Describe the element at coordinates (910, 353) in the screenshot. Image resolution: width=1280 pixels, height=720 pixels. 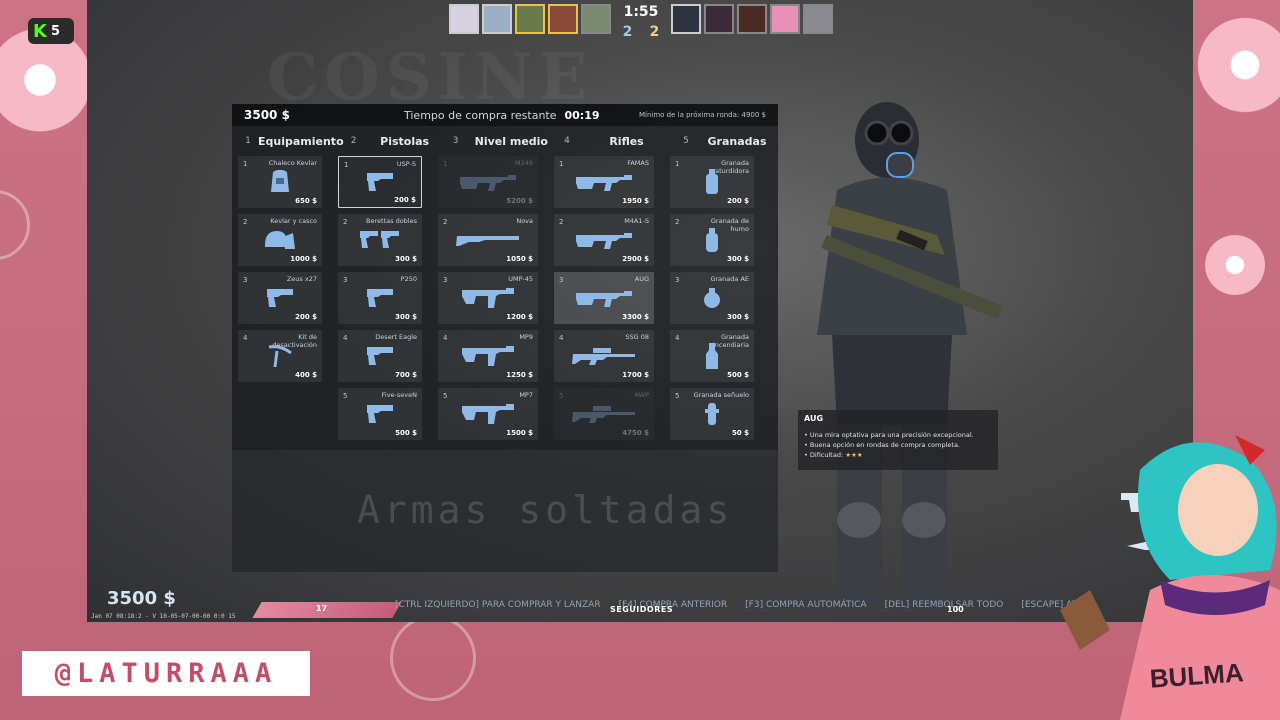
I see `ct-agent-model` at that location.